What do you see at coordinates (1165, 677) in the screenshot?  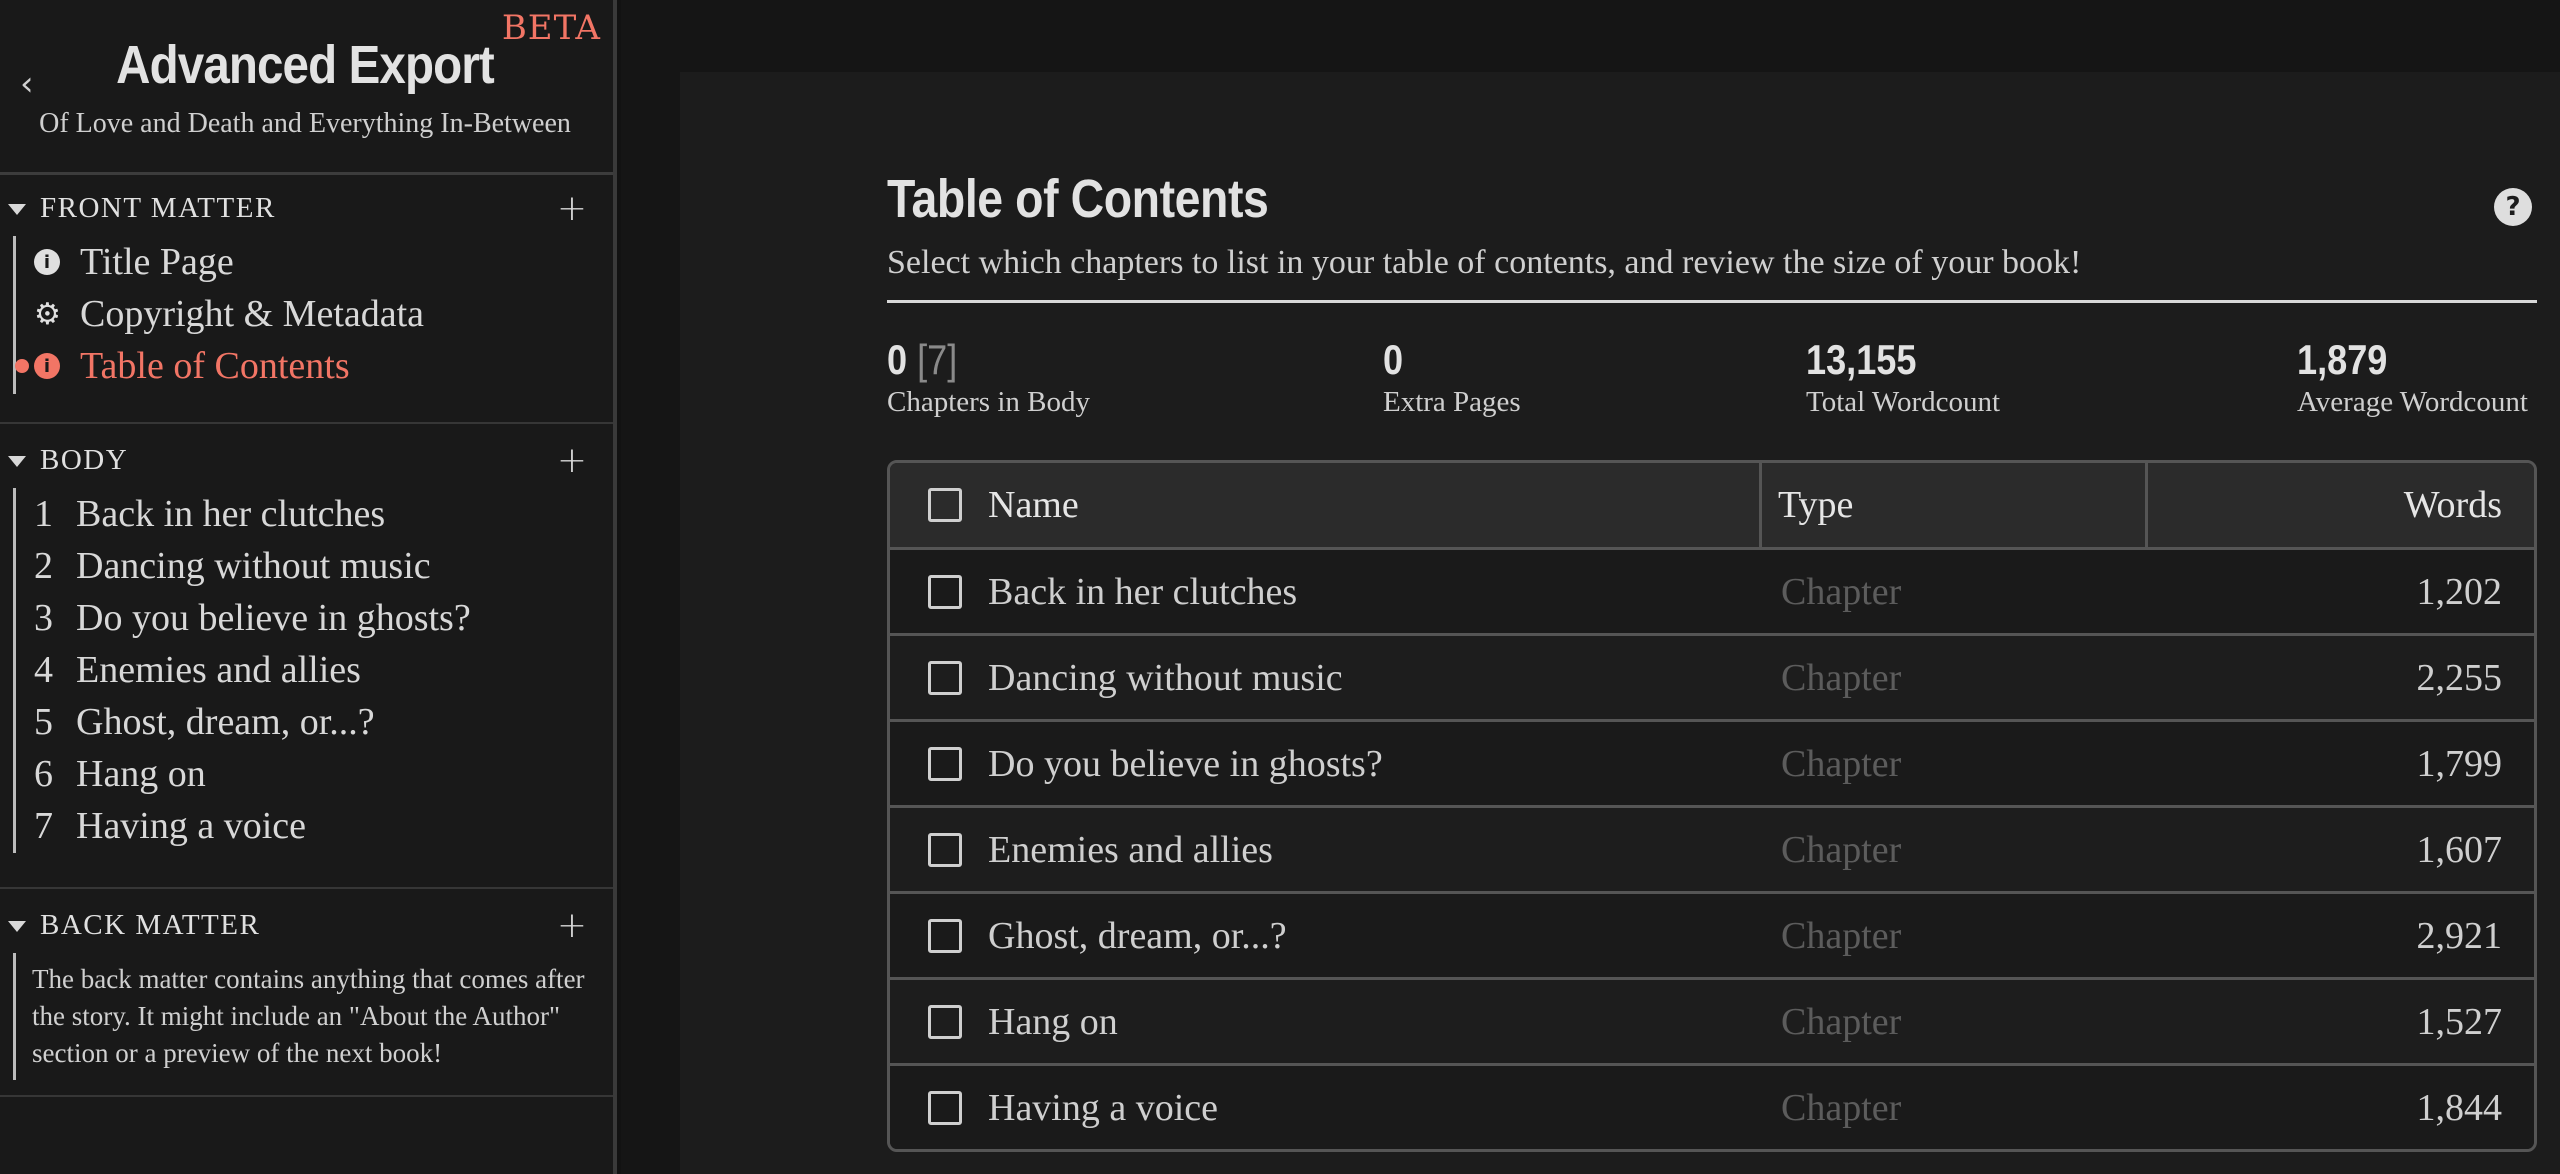 I see `chapter-name: Dancing without music` at bounding box center [1165, 677].